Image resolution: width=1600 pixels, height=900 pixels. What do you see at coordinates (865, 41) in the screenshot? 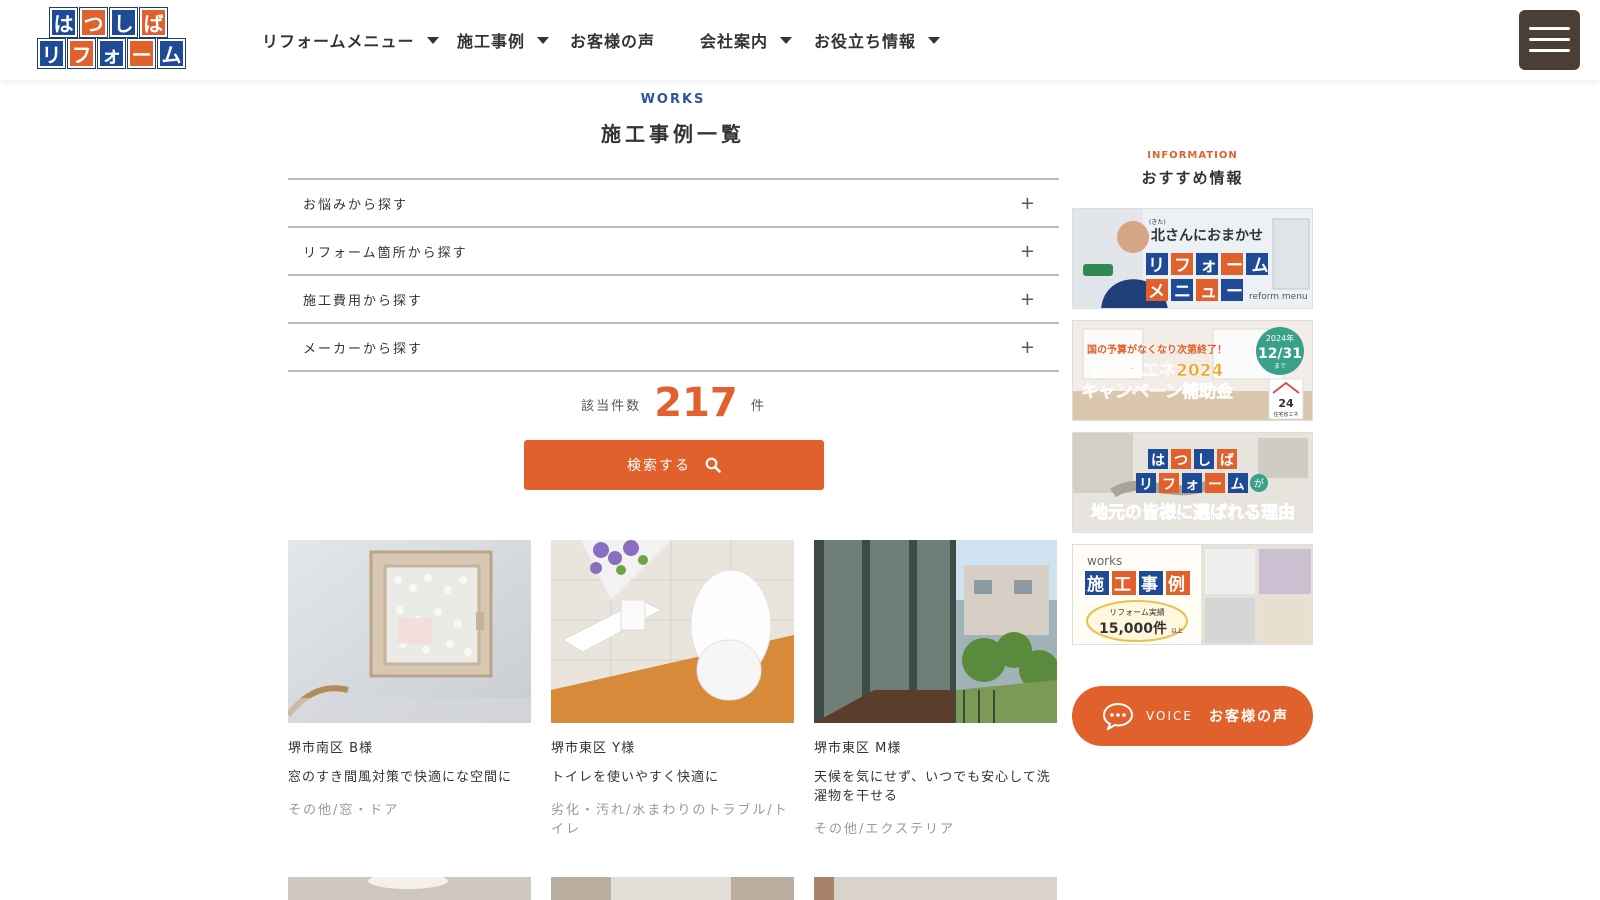
I see `nav-label: お役立ち情報` at bounding box center [865, 41].